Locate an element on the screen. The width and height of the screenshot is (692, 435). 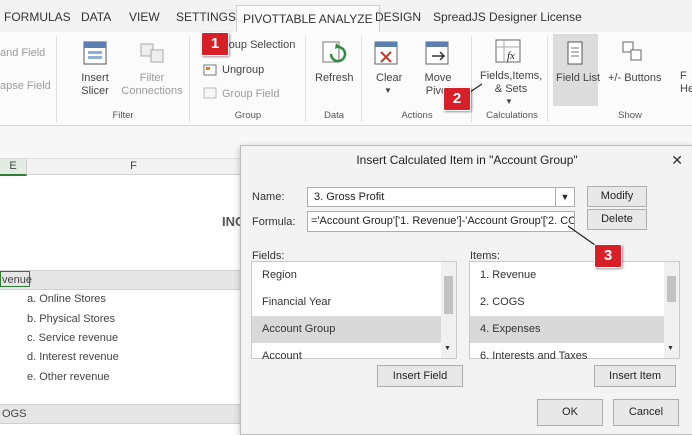
callout-badge-1: 1 is located at coordinates (215, 44).